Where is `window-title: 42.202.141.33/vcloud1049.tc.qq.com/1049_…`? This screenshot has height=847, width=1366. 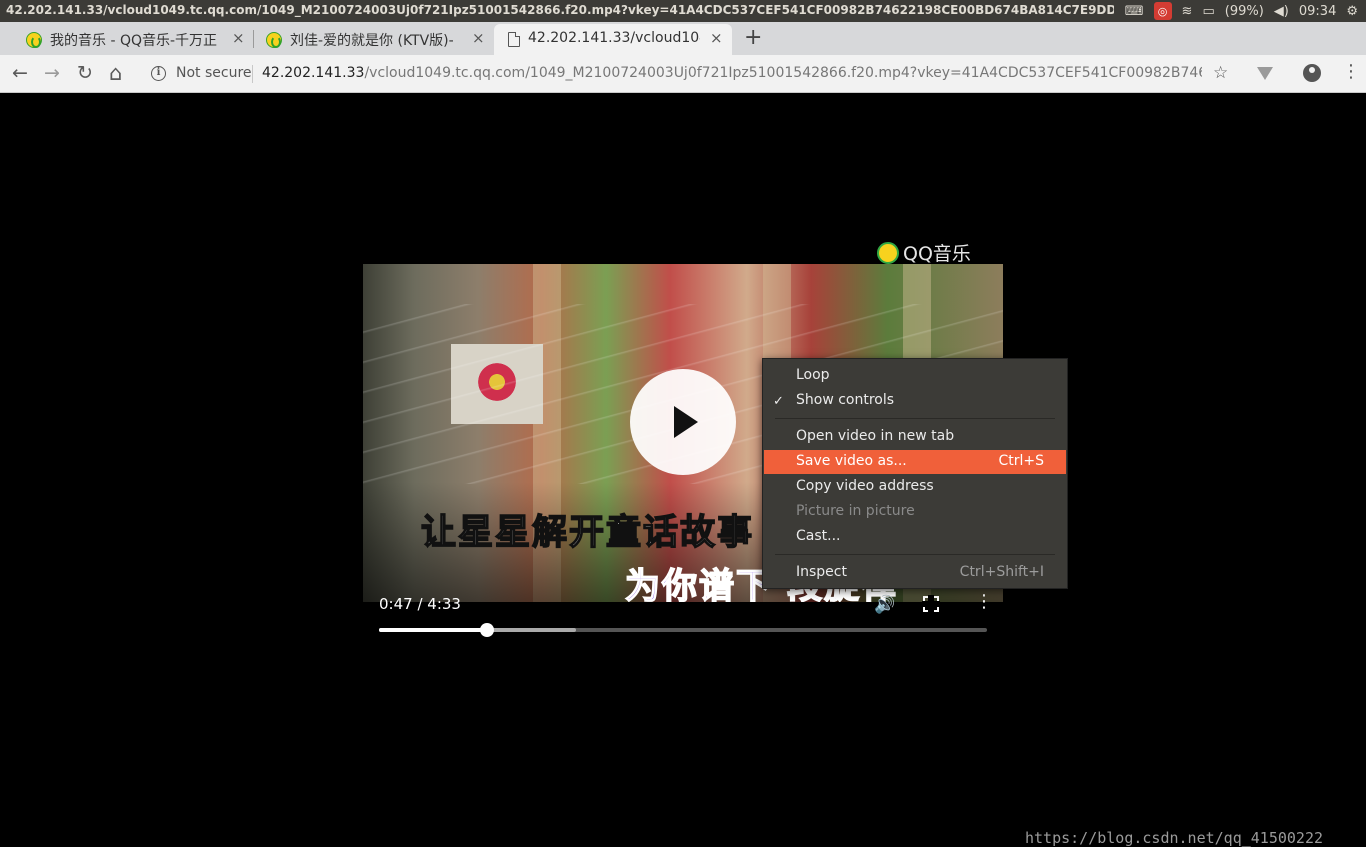
window-title: 42.202.141.33/vcloud1049.tc.qq.com/1049_… is located at coordinates (560, 10).